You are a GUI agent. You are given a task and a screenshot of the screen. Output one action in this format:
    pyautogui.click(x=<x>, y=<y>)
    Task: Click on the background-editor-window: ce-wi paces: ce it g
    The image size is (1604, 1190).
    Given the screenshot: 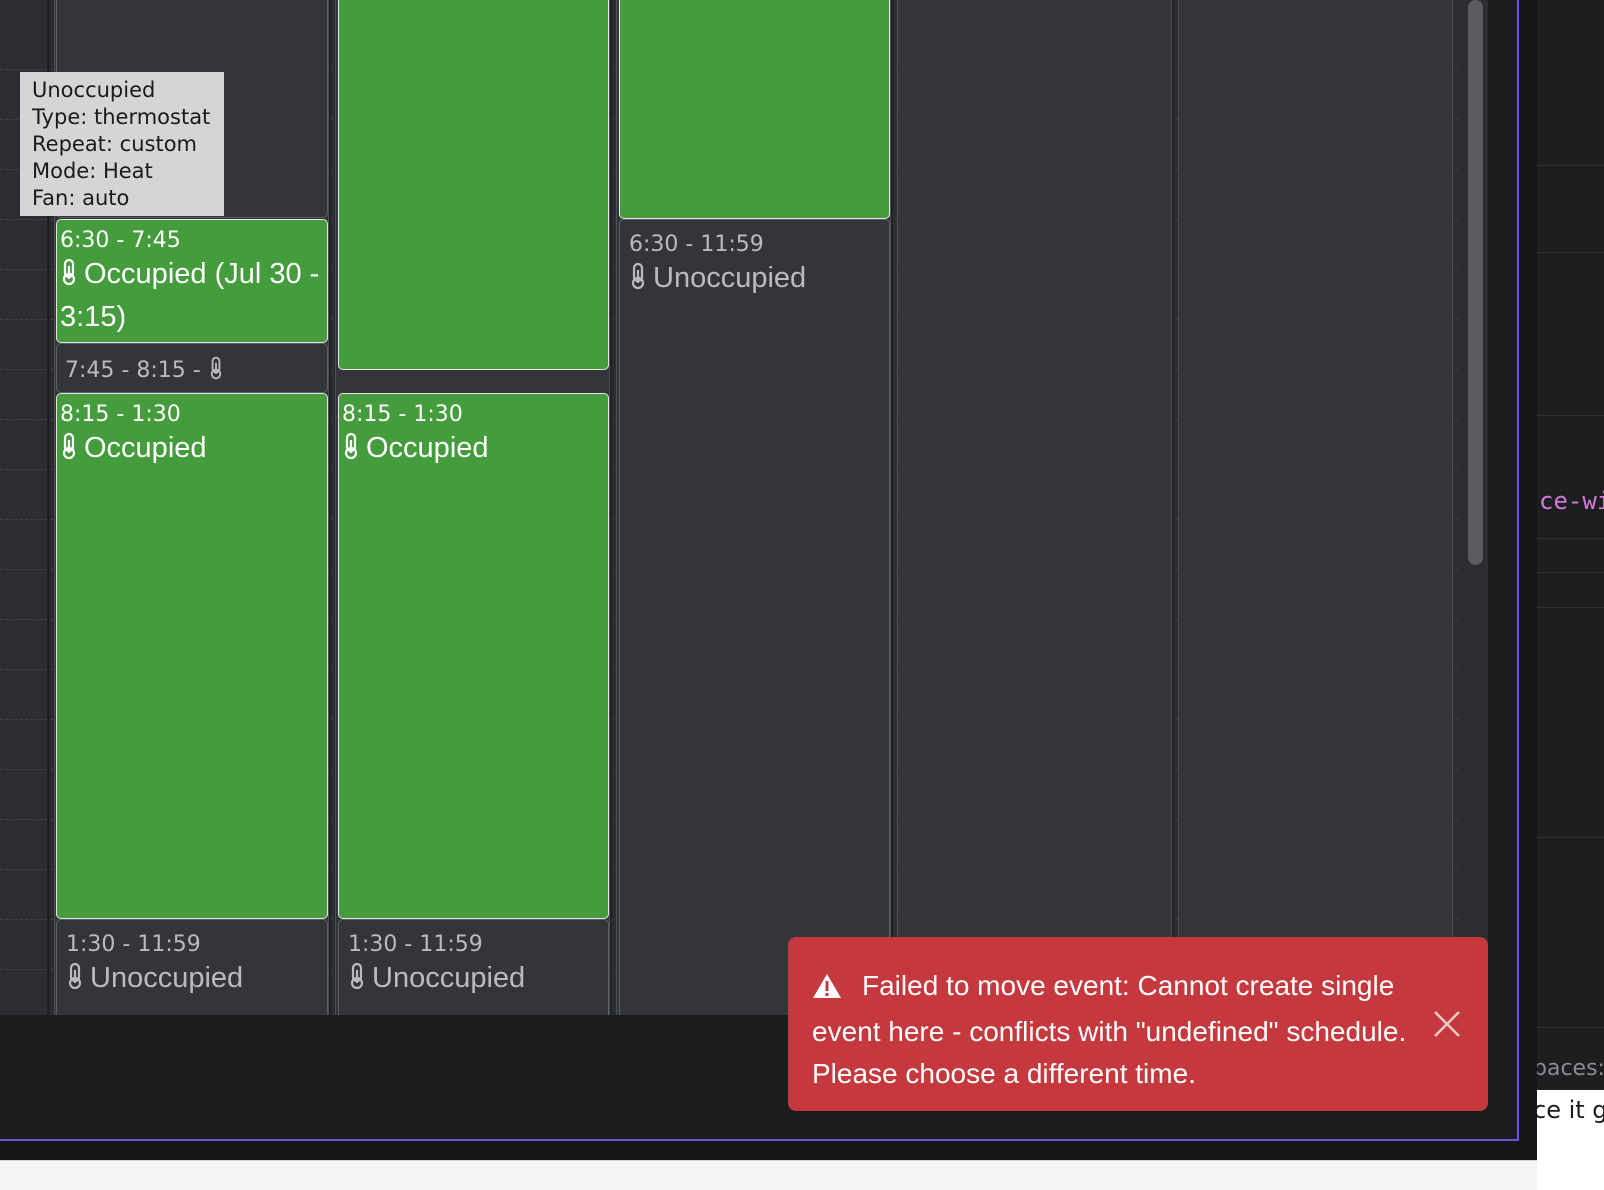 What is the action you would take?
    pyautogui.click(x=1570, y=595)
    